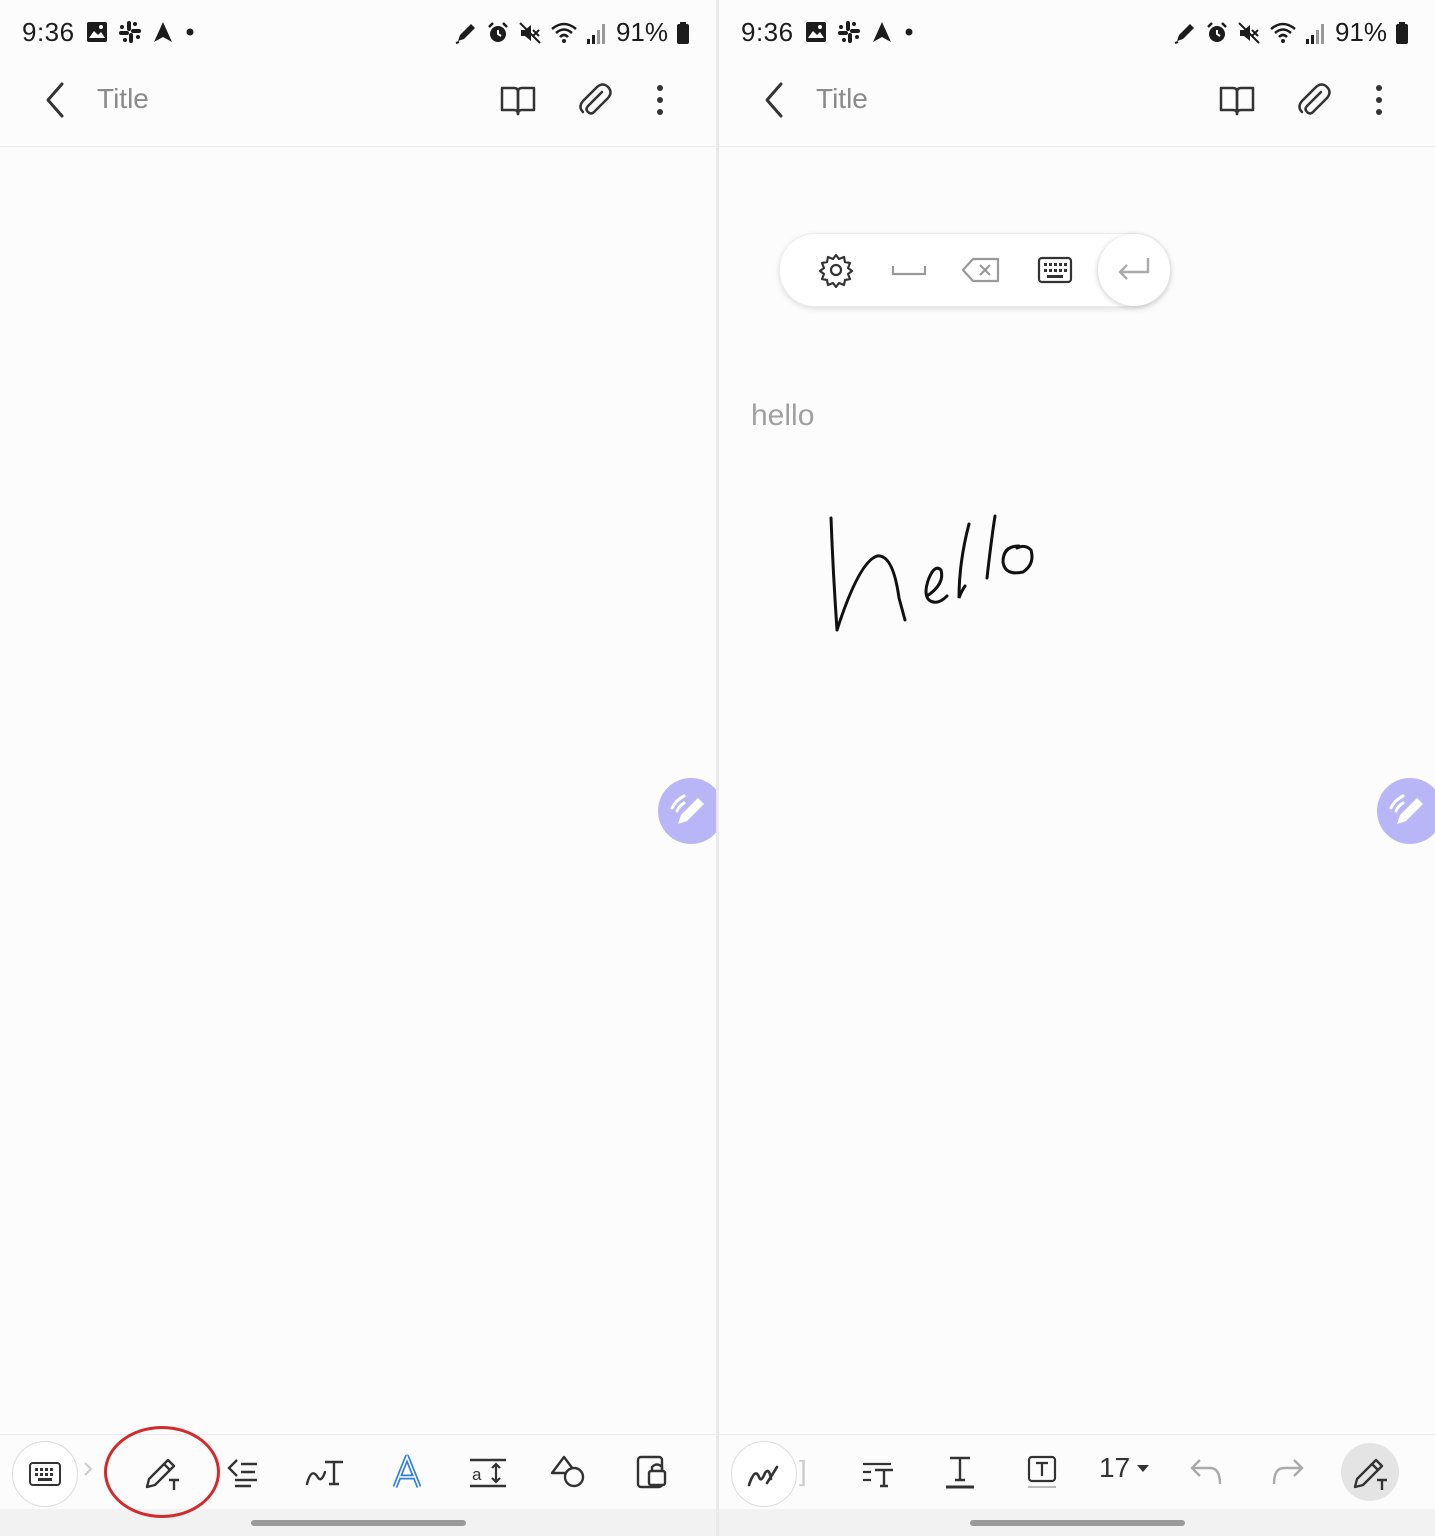 This screenshot has width=1435, height=1536. Describe the element at coordinates (1143, 1468) in the screenshot. I see `caret-down-icon` at that location.